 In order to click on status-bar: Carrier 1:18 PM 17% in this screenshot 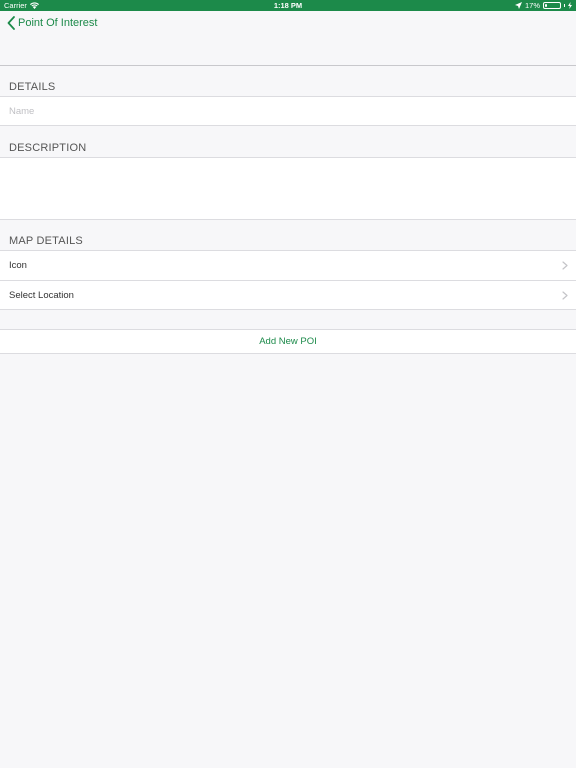, I will do `click(288, 5)`.